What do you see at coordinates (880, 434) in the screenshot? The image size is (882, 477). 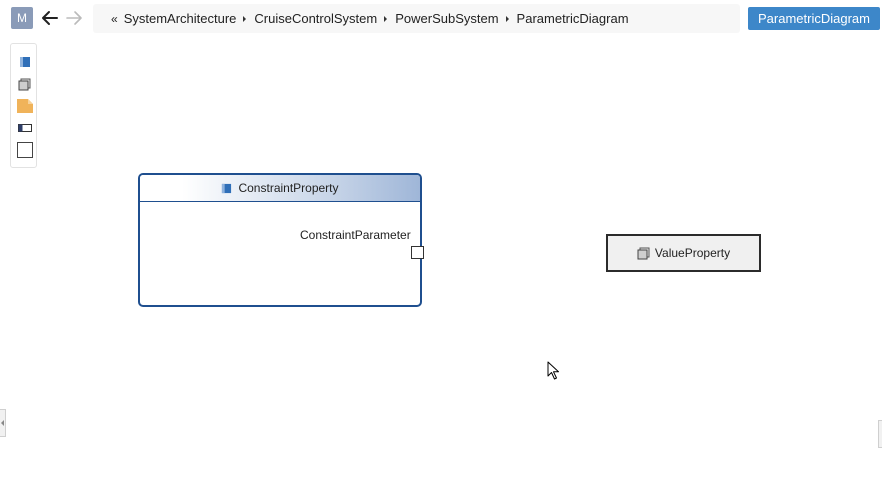 I see `right-panel-toggle` at bounding box center [880, 434].